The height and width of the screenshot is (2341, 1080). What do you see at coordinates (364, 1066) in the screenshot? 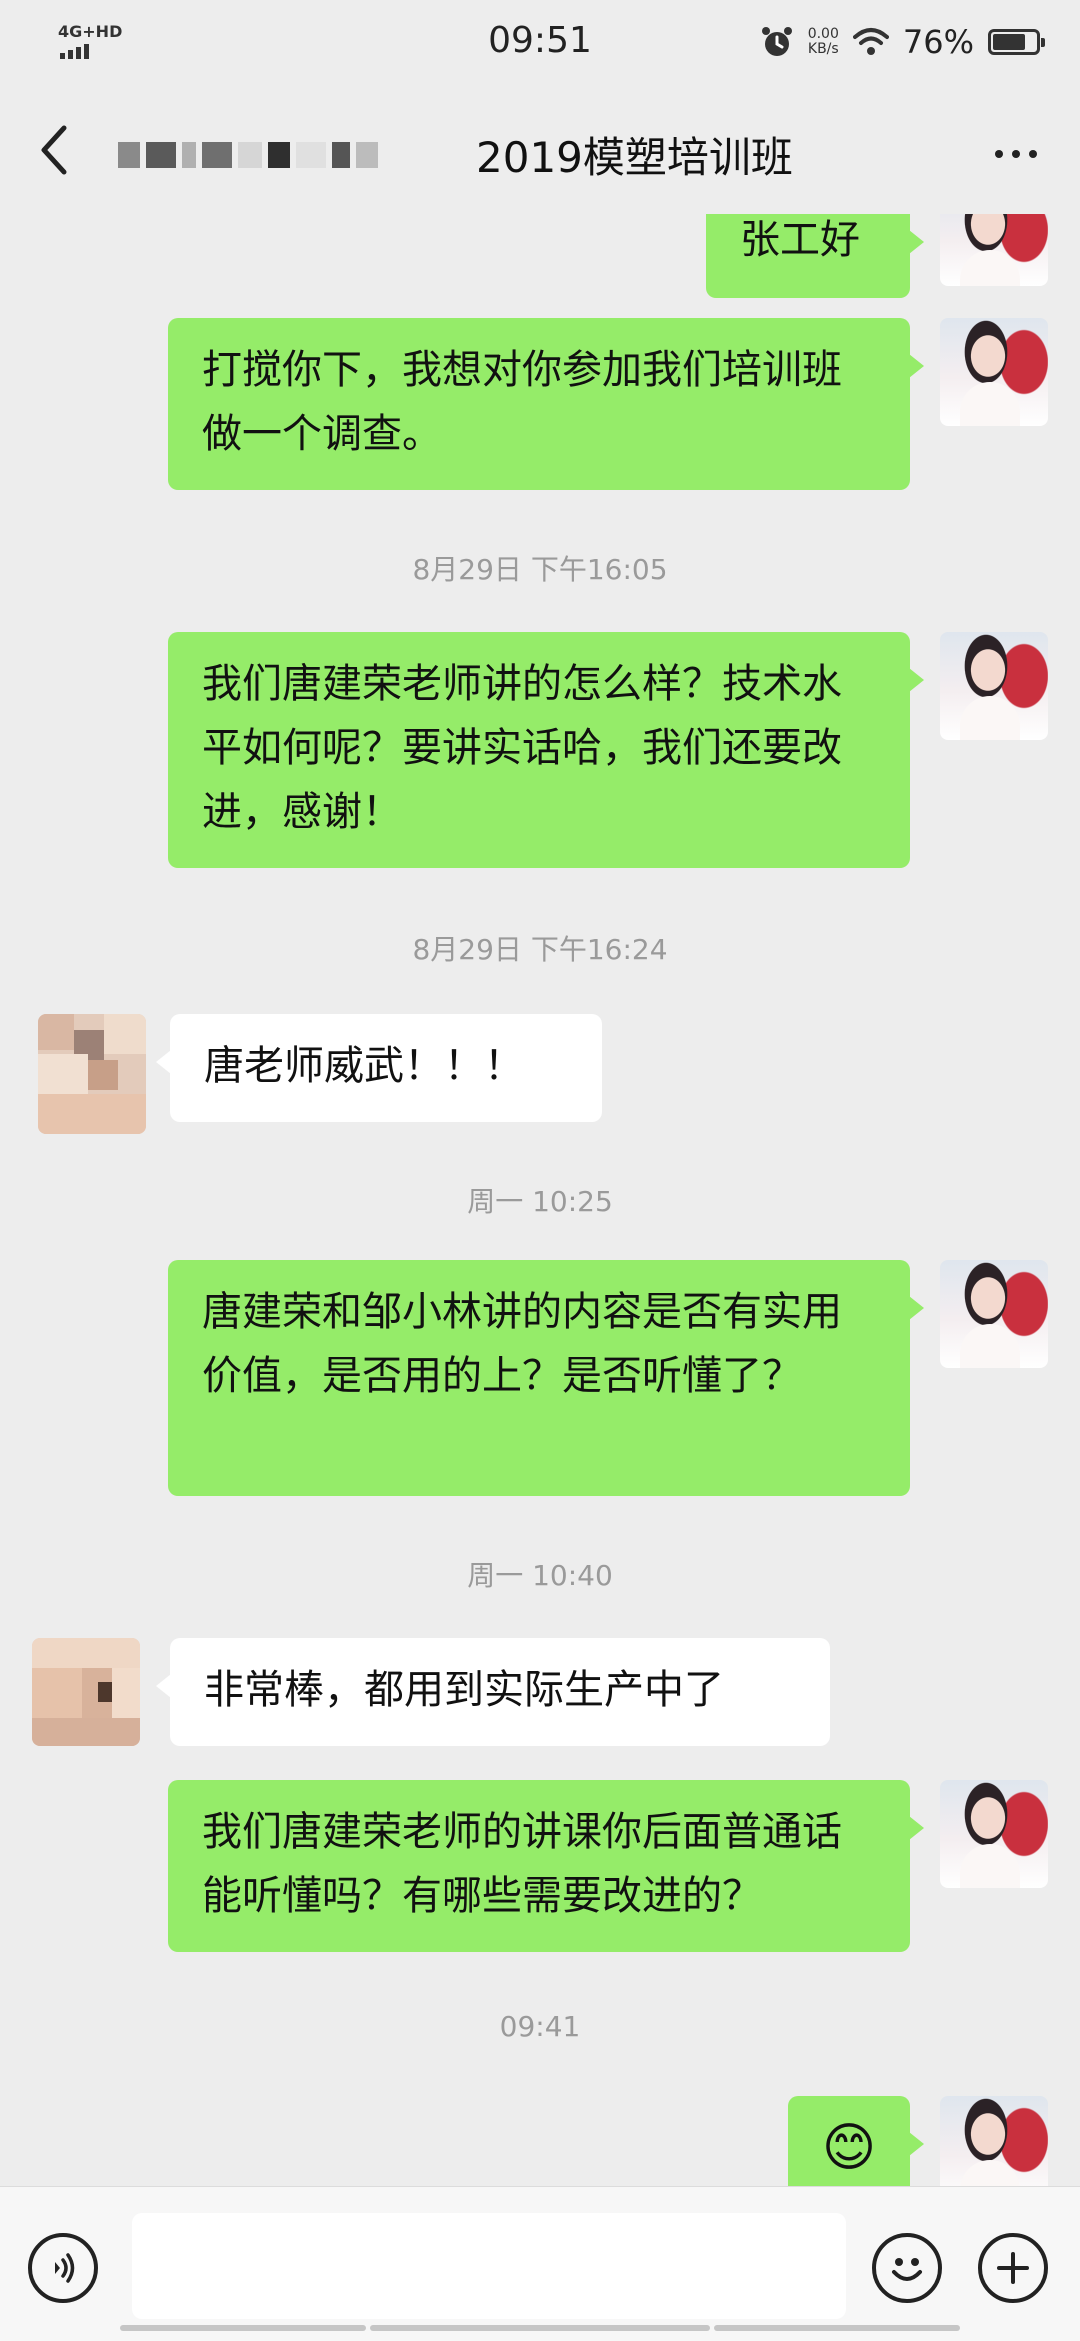
I see `message-text: 唐老师威武！！！` at bounding box center [364, 1066].